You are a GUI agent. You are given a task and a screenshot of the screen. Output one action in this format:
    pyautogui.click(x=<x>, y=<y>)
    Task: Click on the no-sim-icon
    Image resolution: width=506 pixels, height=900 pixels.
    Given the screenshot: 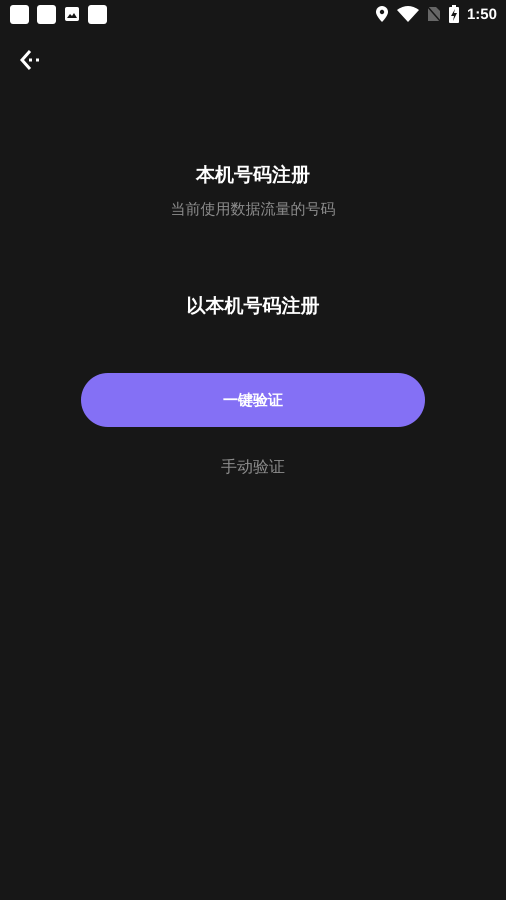 What is the action you would take?
    pyautogui.click(x=433, y=14)
    